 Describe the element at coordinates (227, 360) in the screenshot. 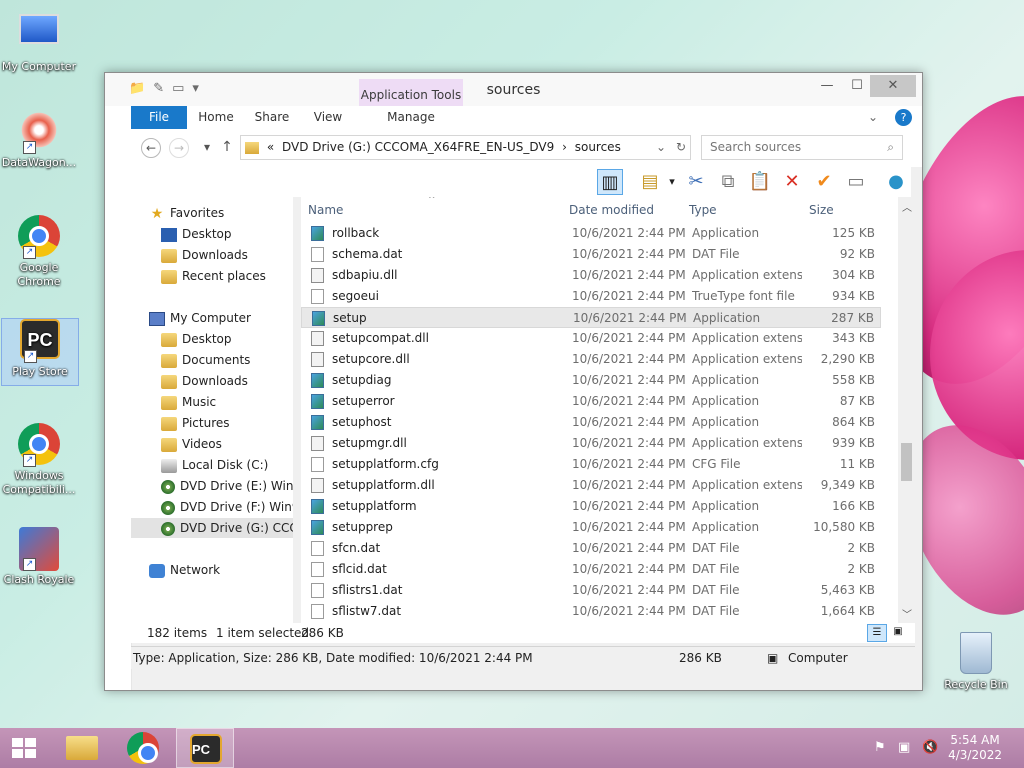

I see `nav-documents: Documents` at that location.